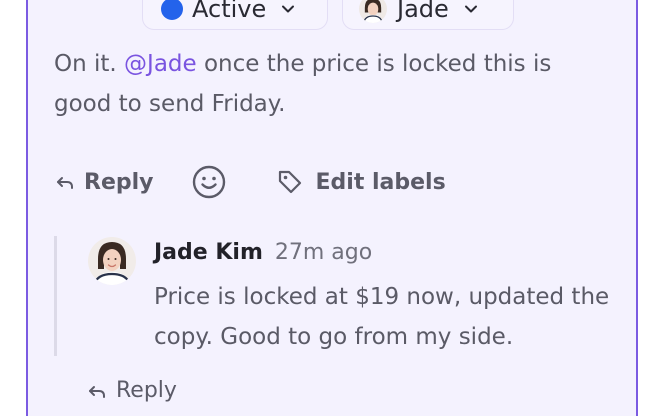  I want to click on edit-labels-button: Edit labels, so click(361, 182).